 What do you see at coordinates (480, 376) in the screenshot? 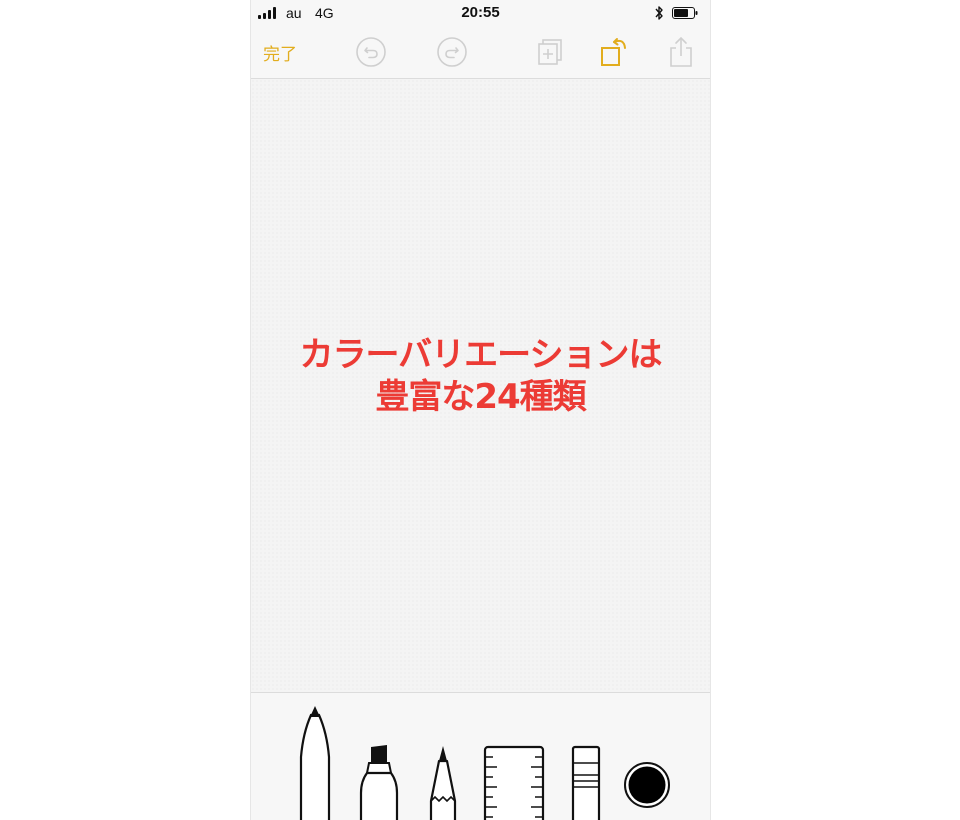
I see `caption-text: カラーバリエーションは 豊富な24種類` at bounding box center [480, 376].